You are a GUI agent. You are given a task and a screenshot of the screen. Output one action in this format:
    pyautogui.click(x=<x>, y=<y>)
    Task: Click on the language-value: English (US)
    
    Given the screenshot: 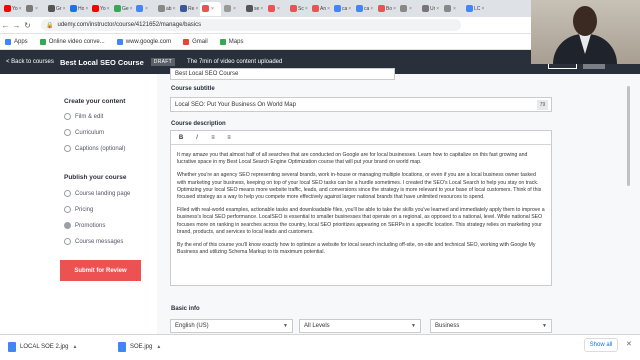 What is the action you would take?
    pyautogui.click(x=192, y=326)
    